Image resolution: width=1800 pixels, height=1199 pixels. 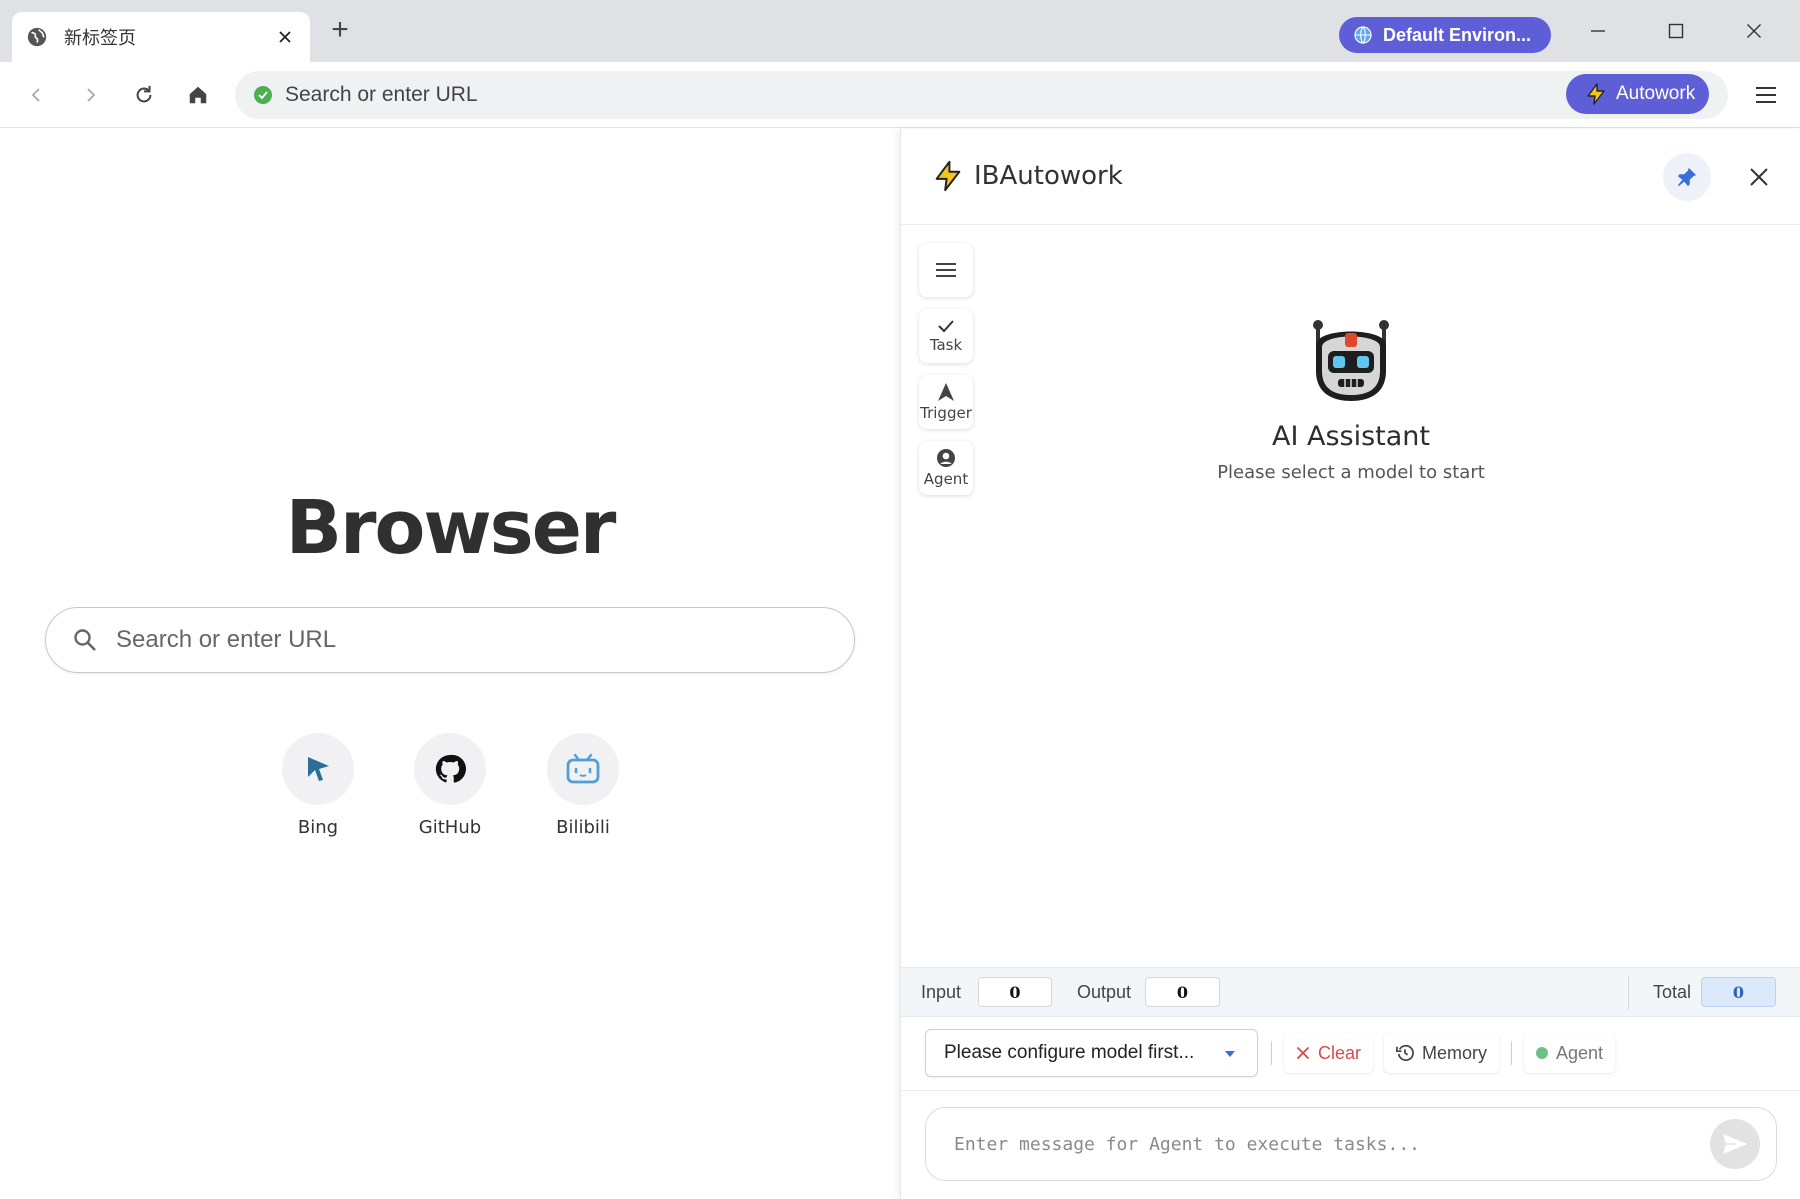 I want to click on window-close-button, so click(x=1754, y=31).